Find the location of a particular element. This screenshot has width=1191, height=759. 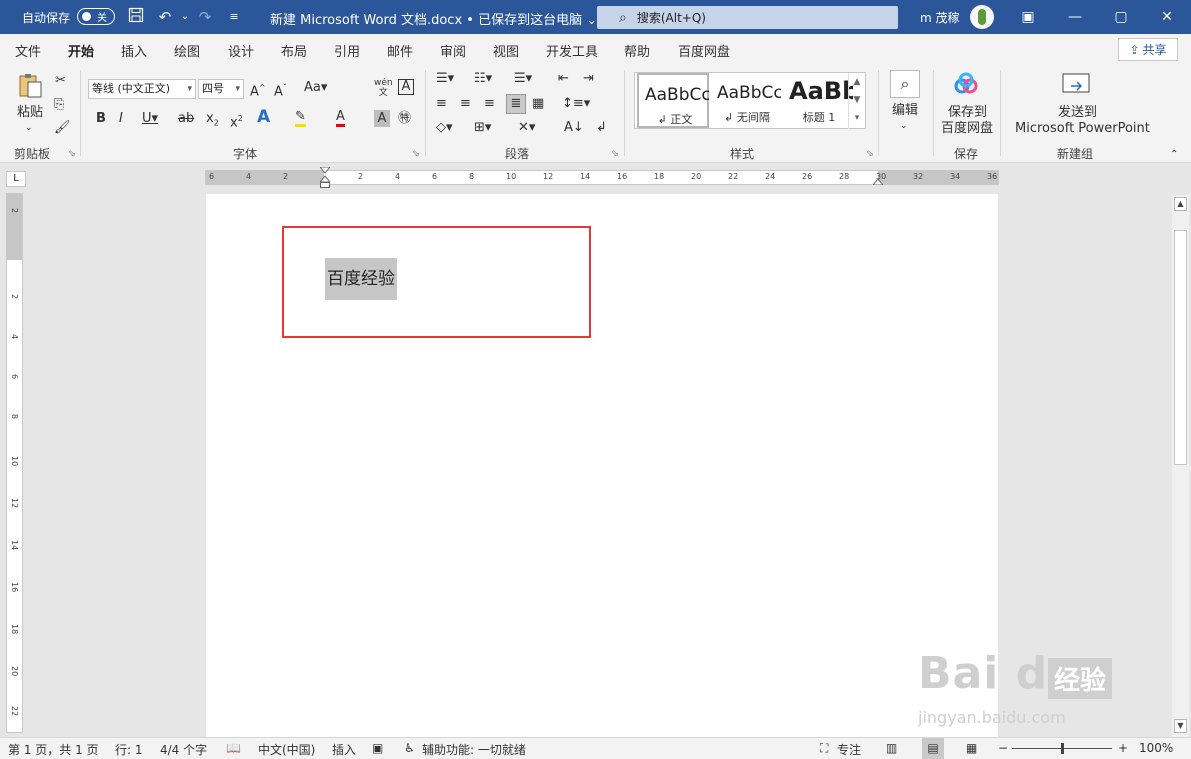

italic-icon: I is located at coordinates (121, 119).